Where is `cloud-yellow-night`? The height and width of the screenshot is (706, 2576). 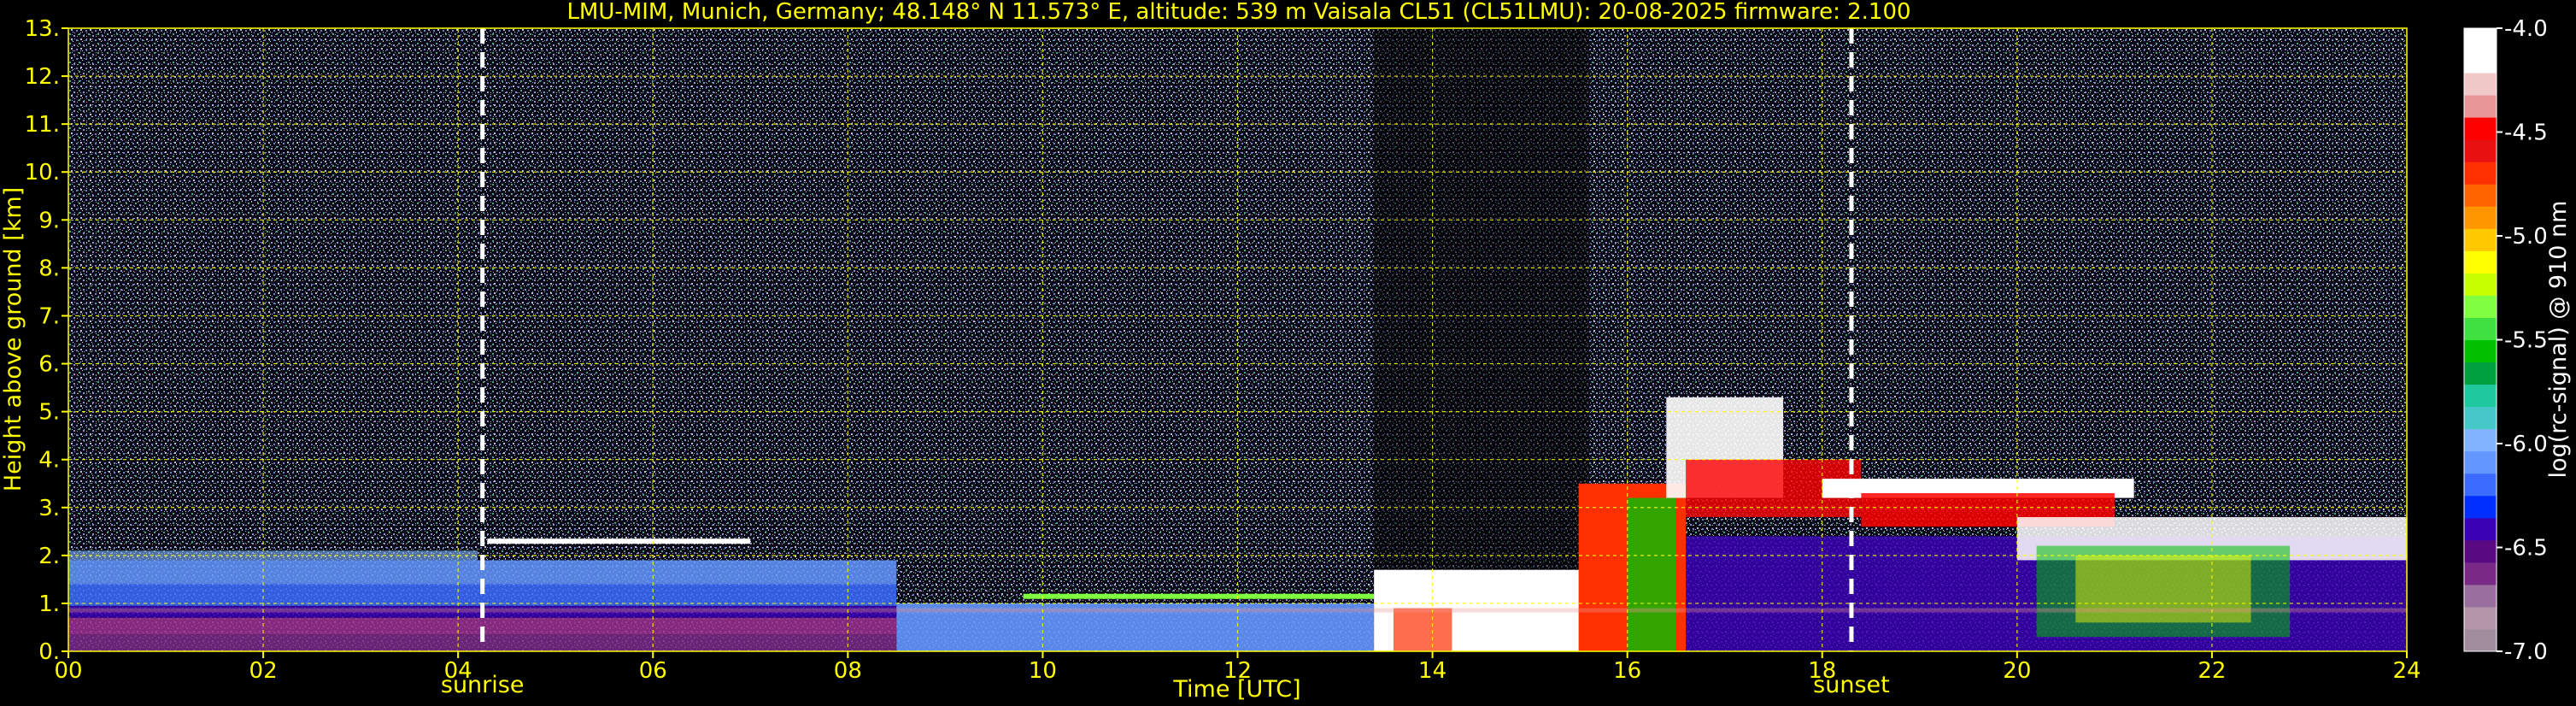 cloud-yellow-night is located at coordinates (2163, 589).